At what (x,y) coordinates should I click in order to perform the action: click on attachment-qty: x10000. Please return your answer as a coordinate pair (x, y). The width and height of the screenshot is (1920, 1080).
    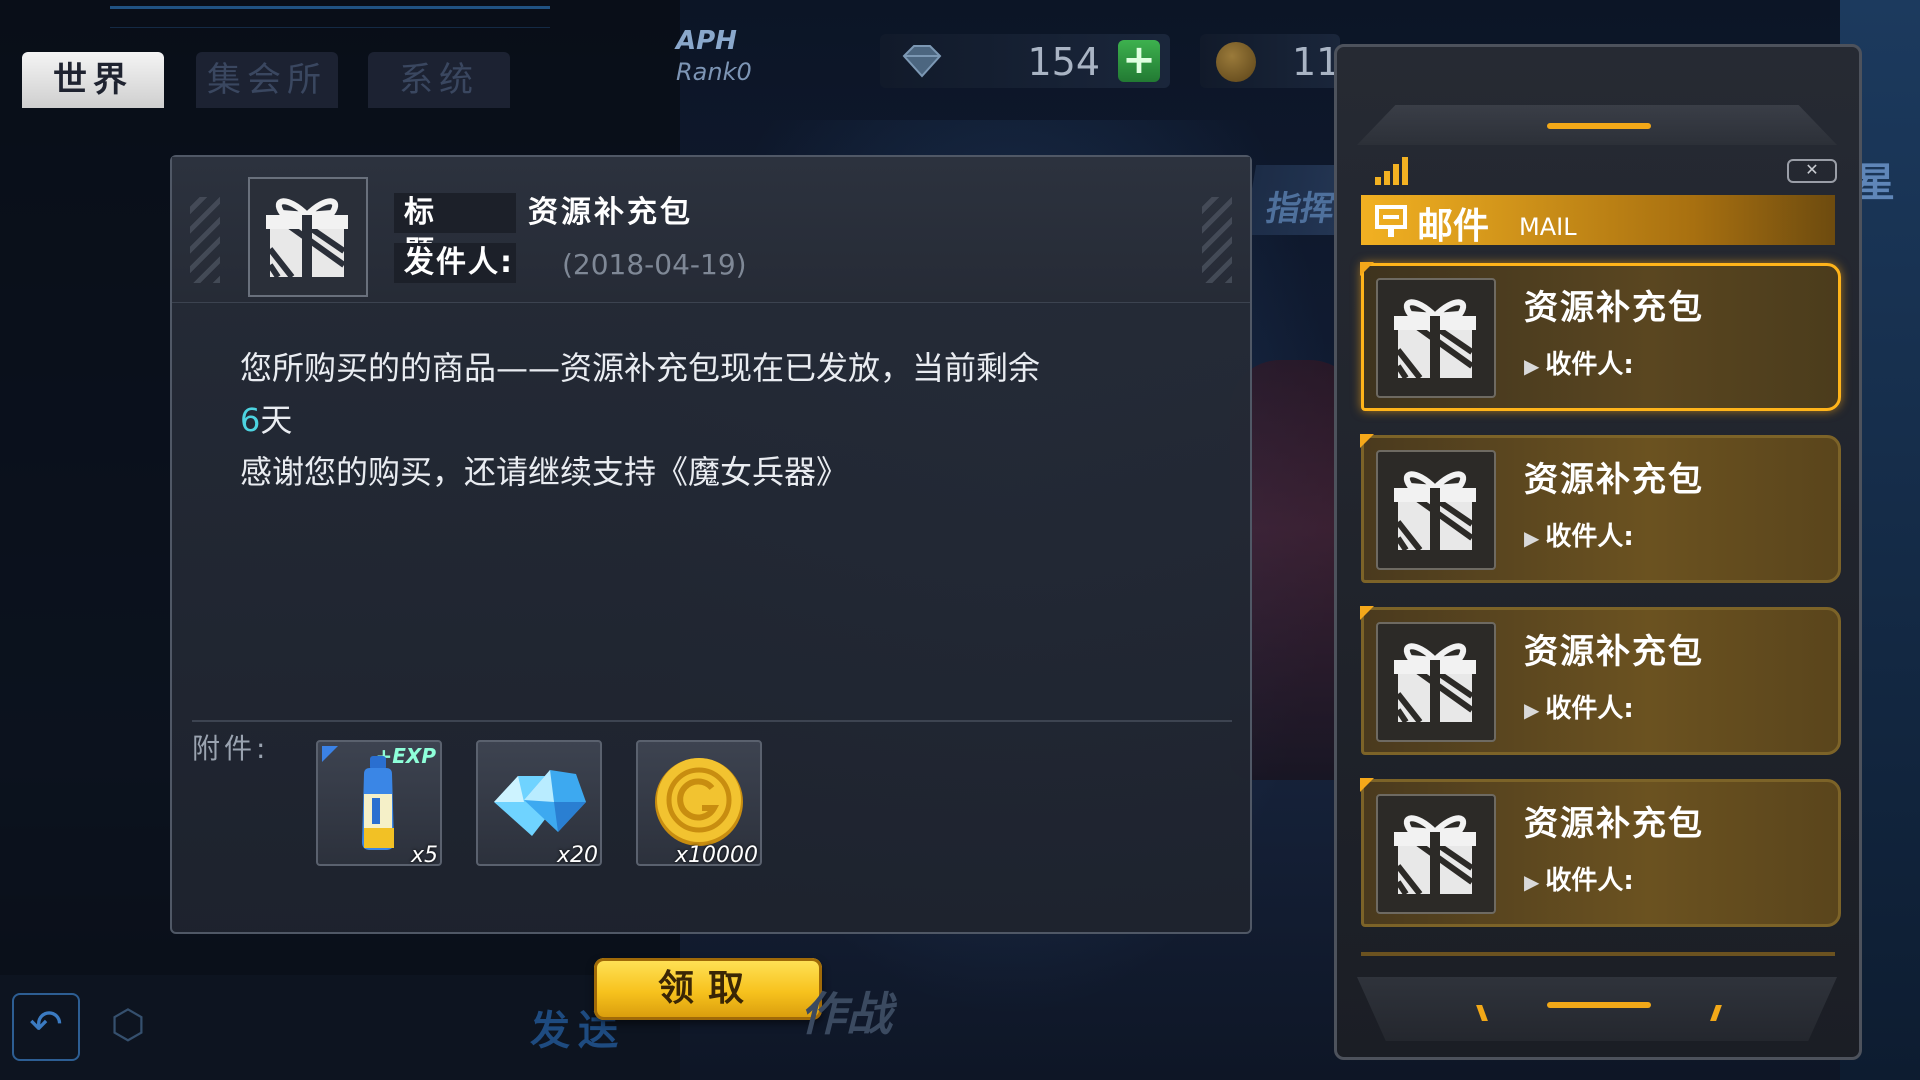
    Looking at the image, I should click on (716, 855).